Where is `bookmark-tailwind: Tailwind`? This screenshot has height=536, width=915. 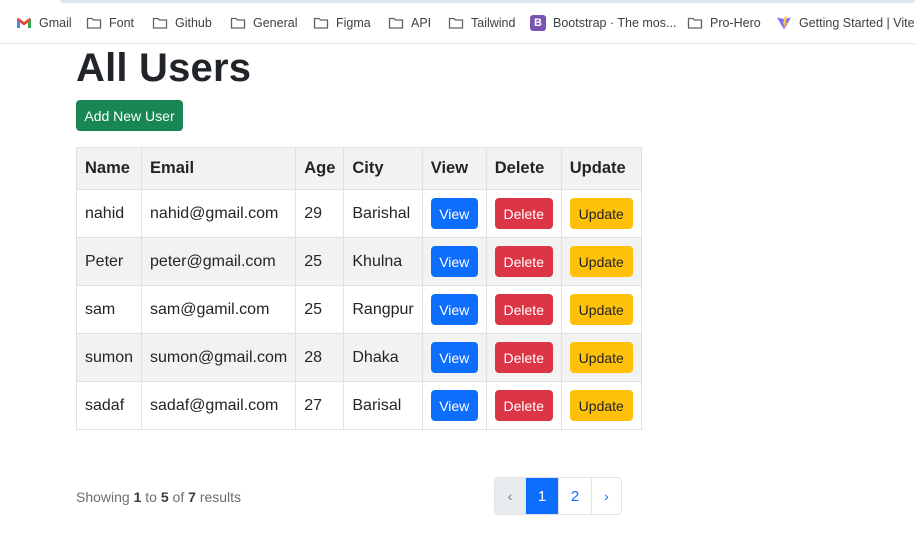
bookmark-tailwind: Tailwind is located at coordinates (481, 23).